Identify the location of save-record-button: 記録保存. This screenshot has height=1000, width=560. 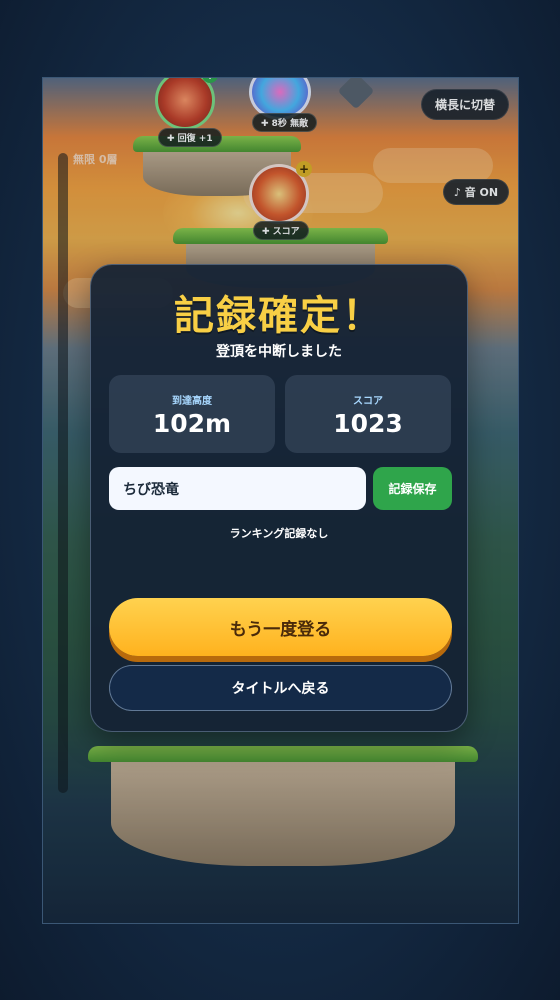
(412, 488).